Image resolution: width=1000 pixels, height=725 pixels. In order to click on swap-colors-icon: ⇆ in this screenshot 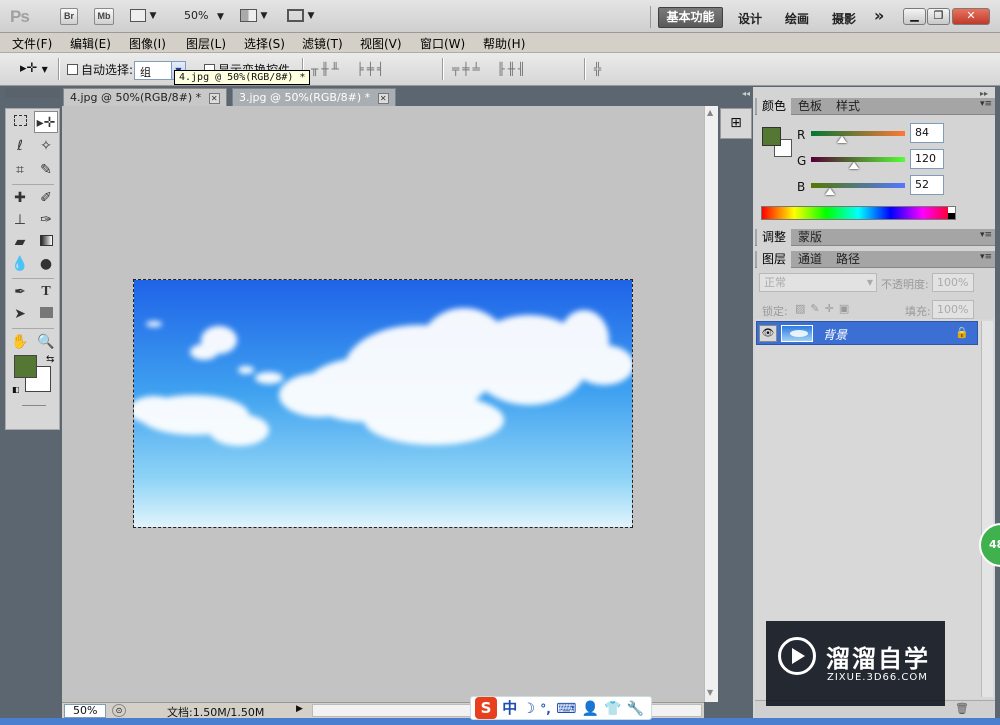, I will do `click(50, 359)`.